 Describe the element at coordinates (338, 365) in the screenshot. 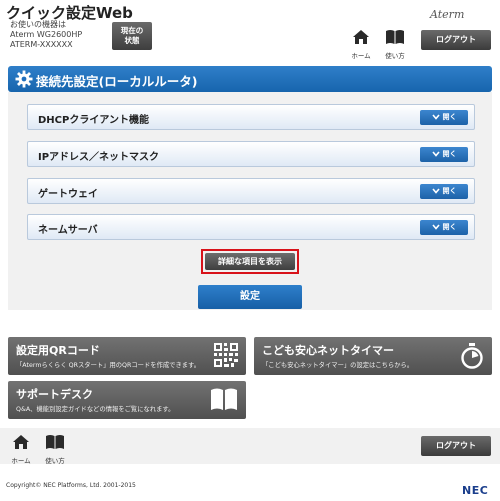

I see `tile-description: 「こども安心ネットタイマー」の設定はこちらから。` at that location.